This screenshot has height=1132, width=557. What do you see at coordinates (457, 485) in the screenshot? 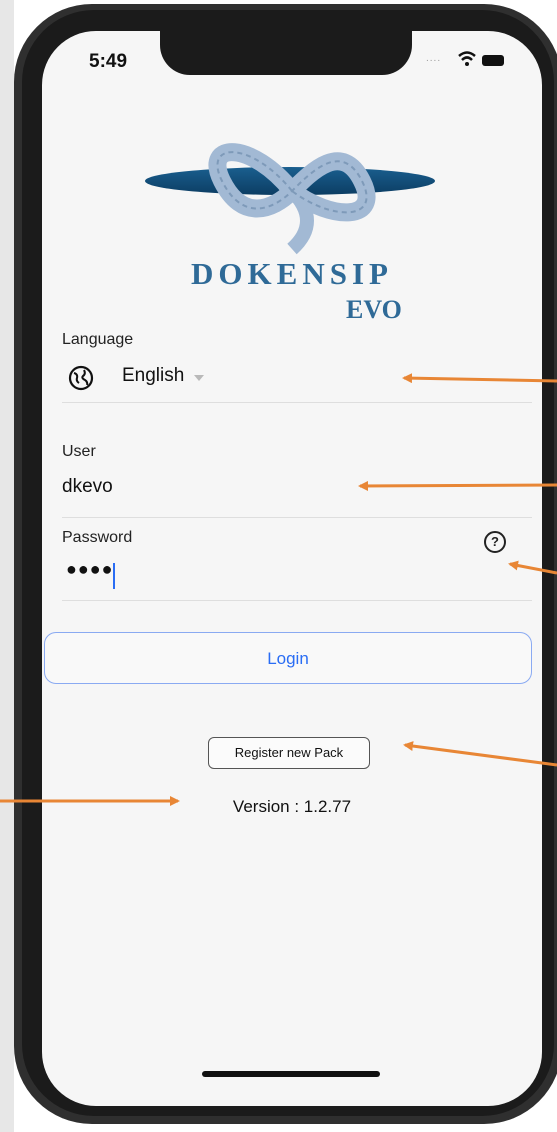
I see `annotation-arrow-user` at bounding box center [457, 485].